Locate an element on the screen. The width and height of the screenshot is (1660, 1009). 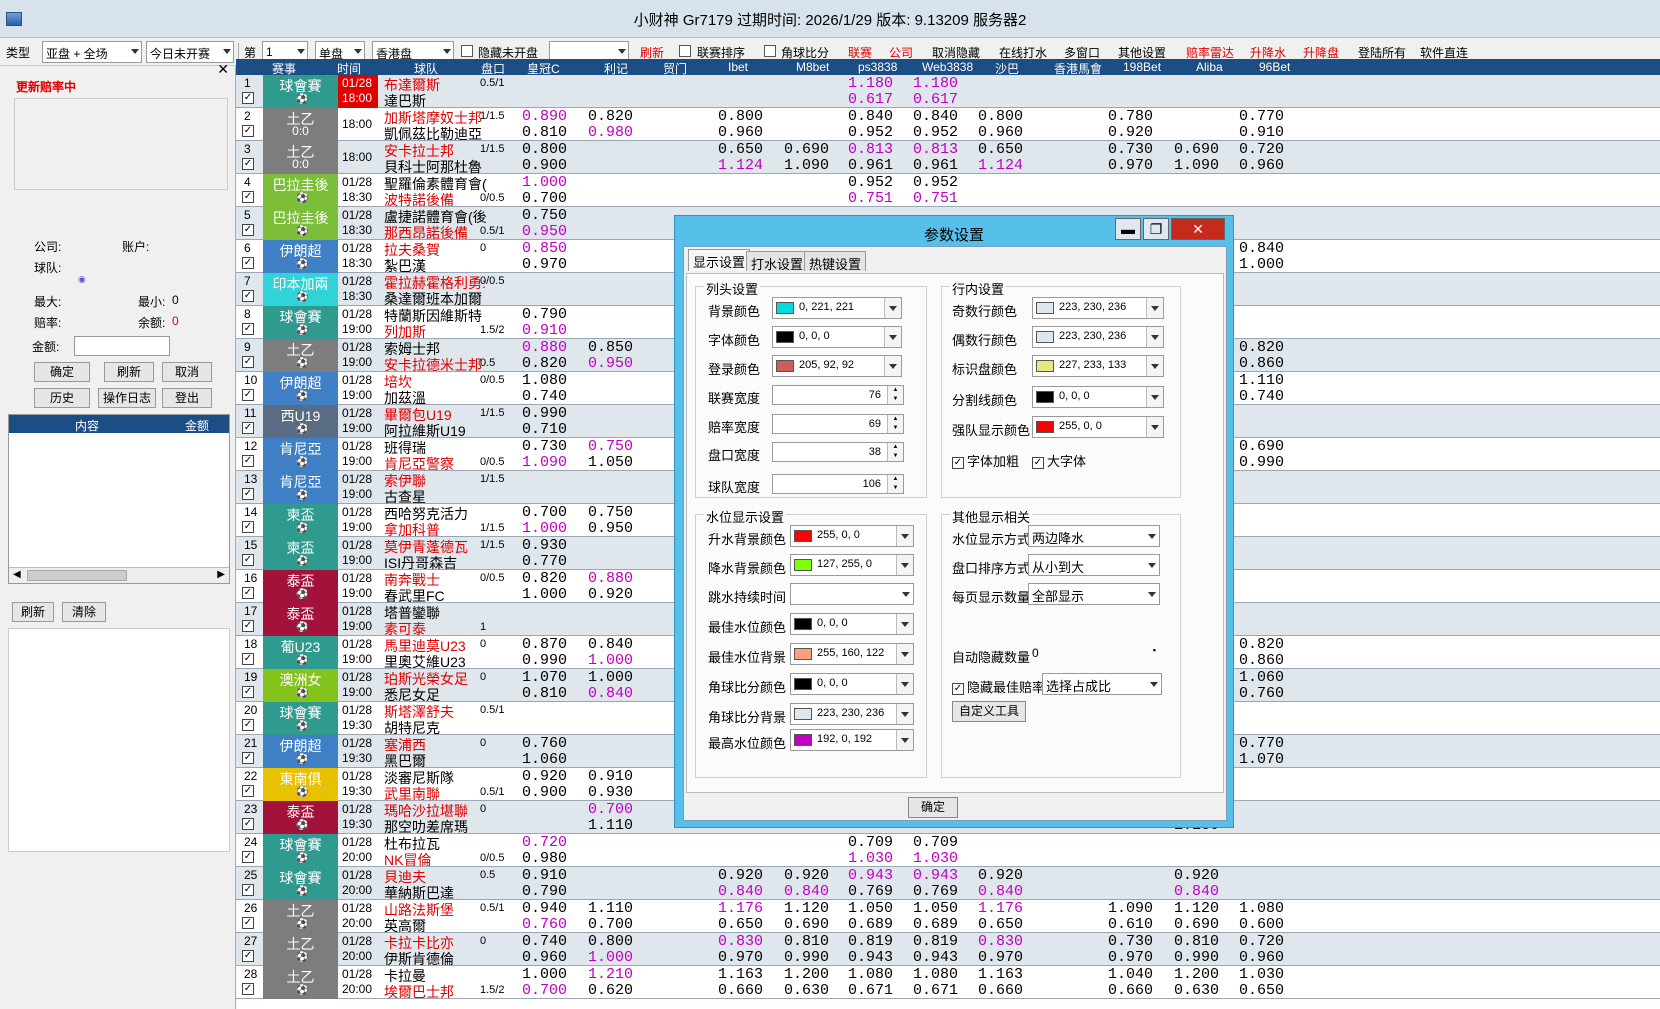
odds-width-spinner: 69 ▲ ▼ is located at coordinates (838, 424).